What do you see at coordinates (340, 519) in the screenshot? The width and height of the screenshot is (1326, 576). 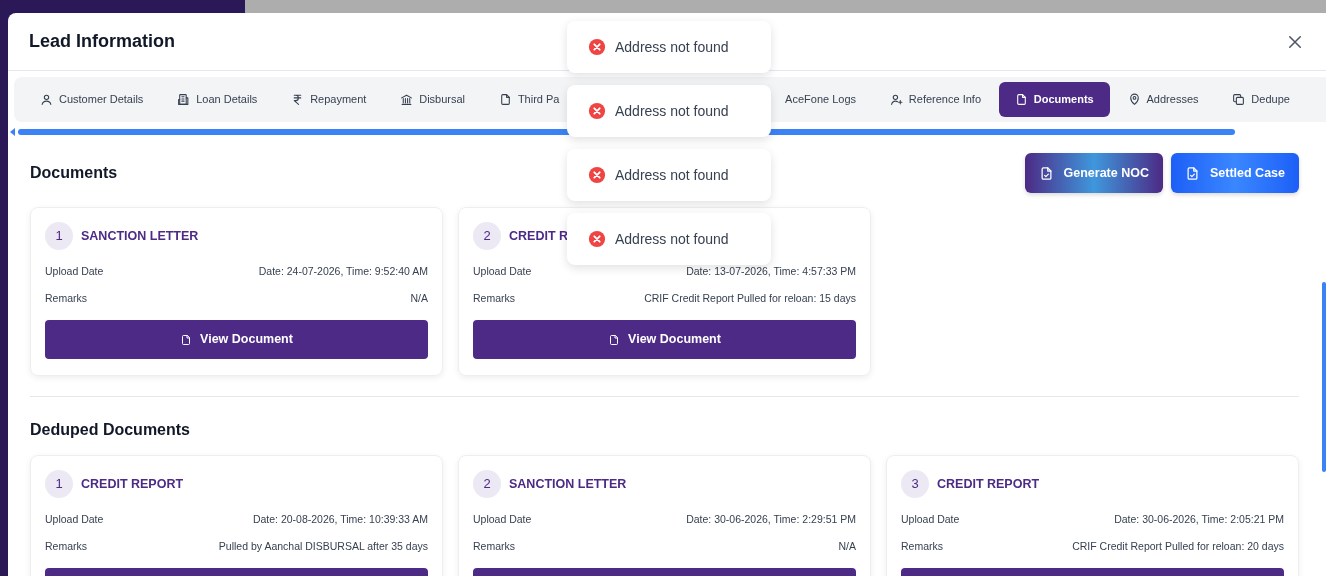 I see `field-value: Date: 20-08-2026, Time: 10:39:33 AM` at bounding box center [340, 519].